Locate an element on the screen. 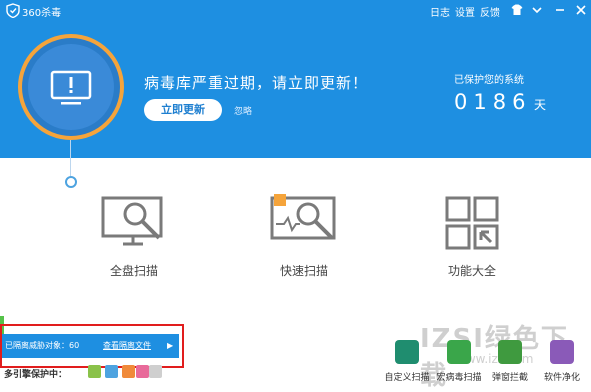  minimize-icon is located at coordinates (560, 10).